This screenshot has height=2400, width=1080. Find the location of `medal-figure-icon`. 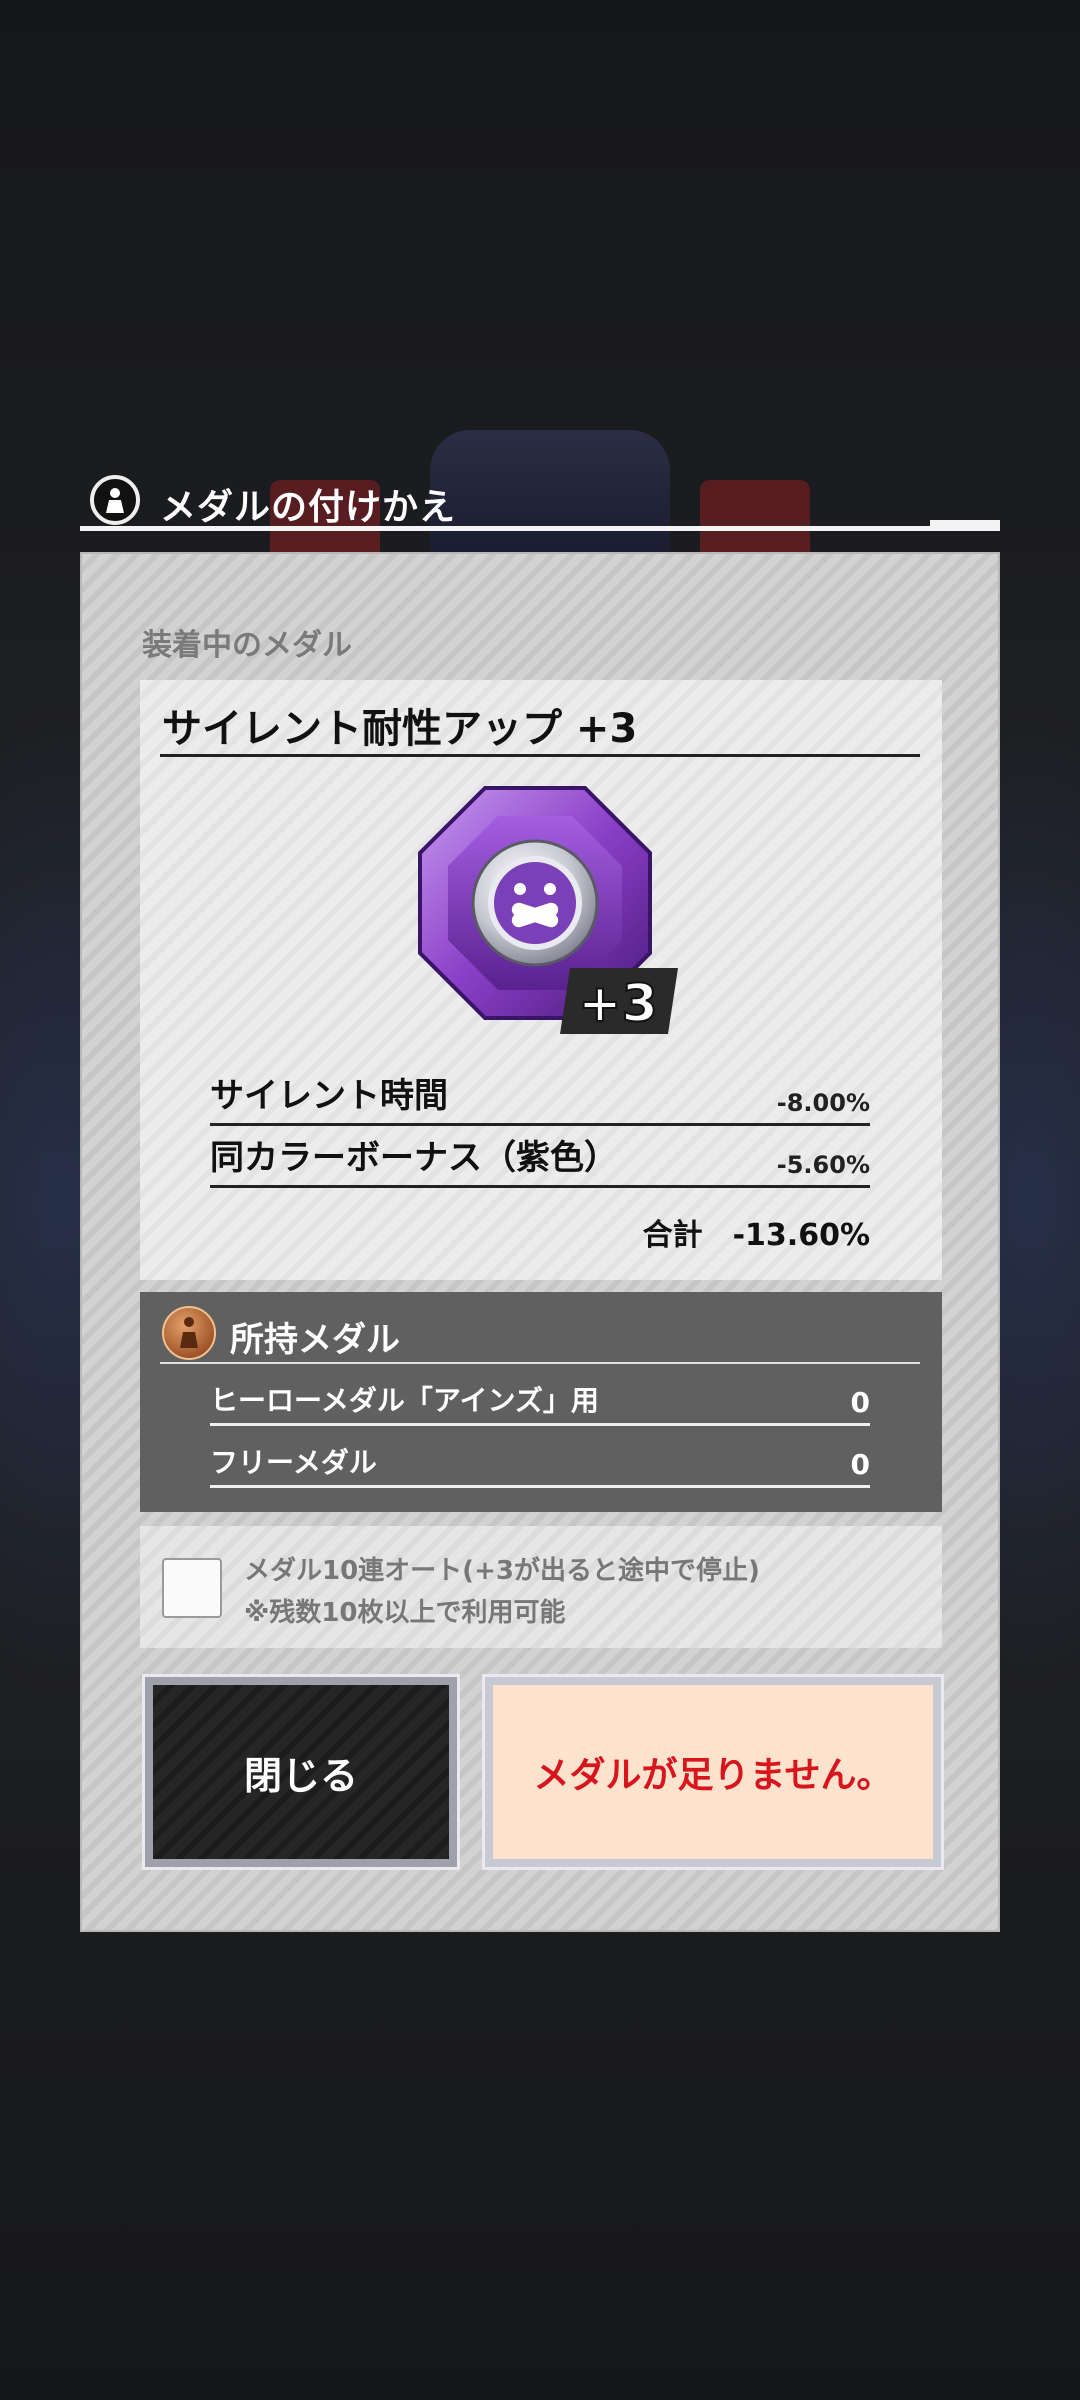

medal-figure-icon is located at coordinates (115, 500).